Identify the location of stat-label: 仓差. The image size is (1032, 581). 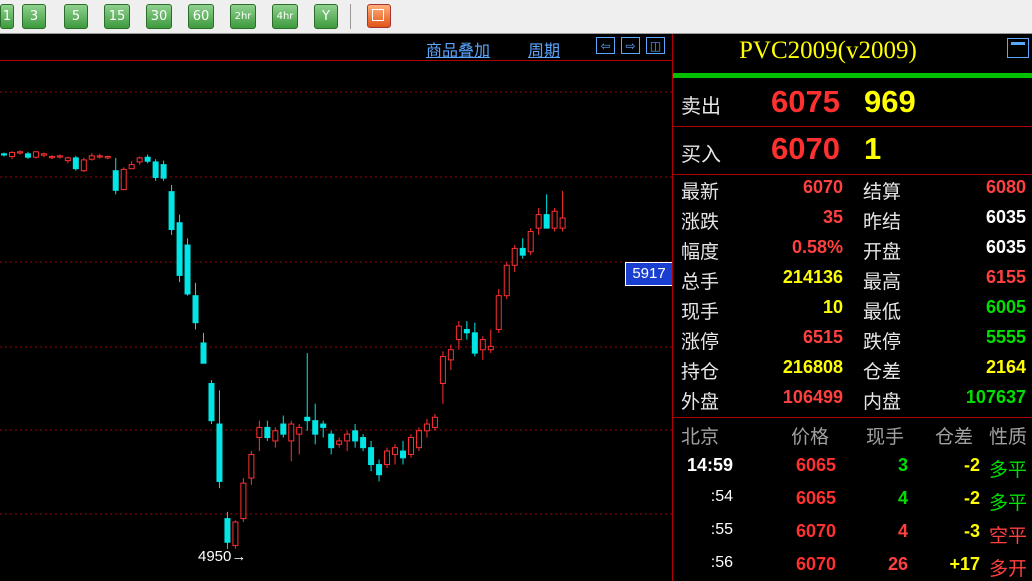
(882, 372).